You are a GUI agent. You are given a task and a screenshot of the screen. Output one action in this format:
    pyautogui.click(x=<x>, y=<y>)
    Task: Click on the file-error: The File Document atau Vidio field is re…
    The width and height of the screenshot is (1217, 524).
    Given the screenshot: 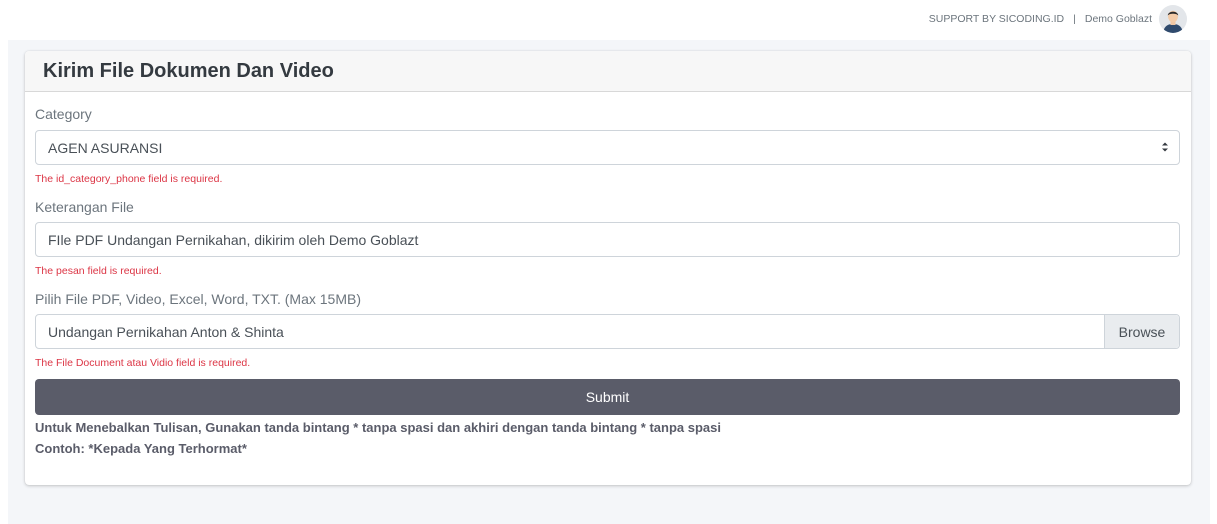 What is the action you would take?
    pyautogui.click(x=143, y=363)
    